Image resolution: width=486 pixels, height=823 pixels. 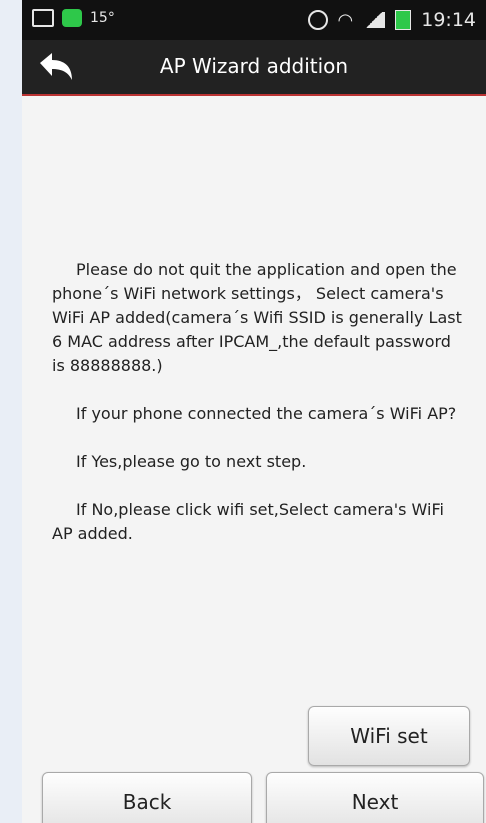 What do you see at coordinates (317, 20) in the screenshot?
I see `alarm-icon` at bounding box center [317, 20].